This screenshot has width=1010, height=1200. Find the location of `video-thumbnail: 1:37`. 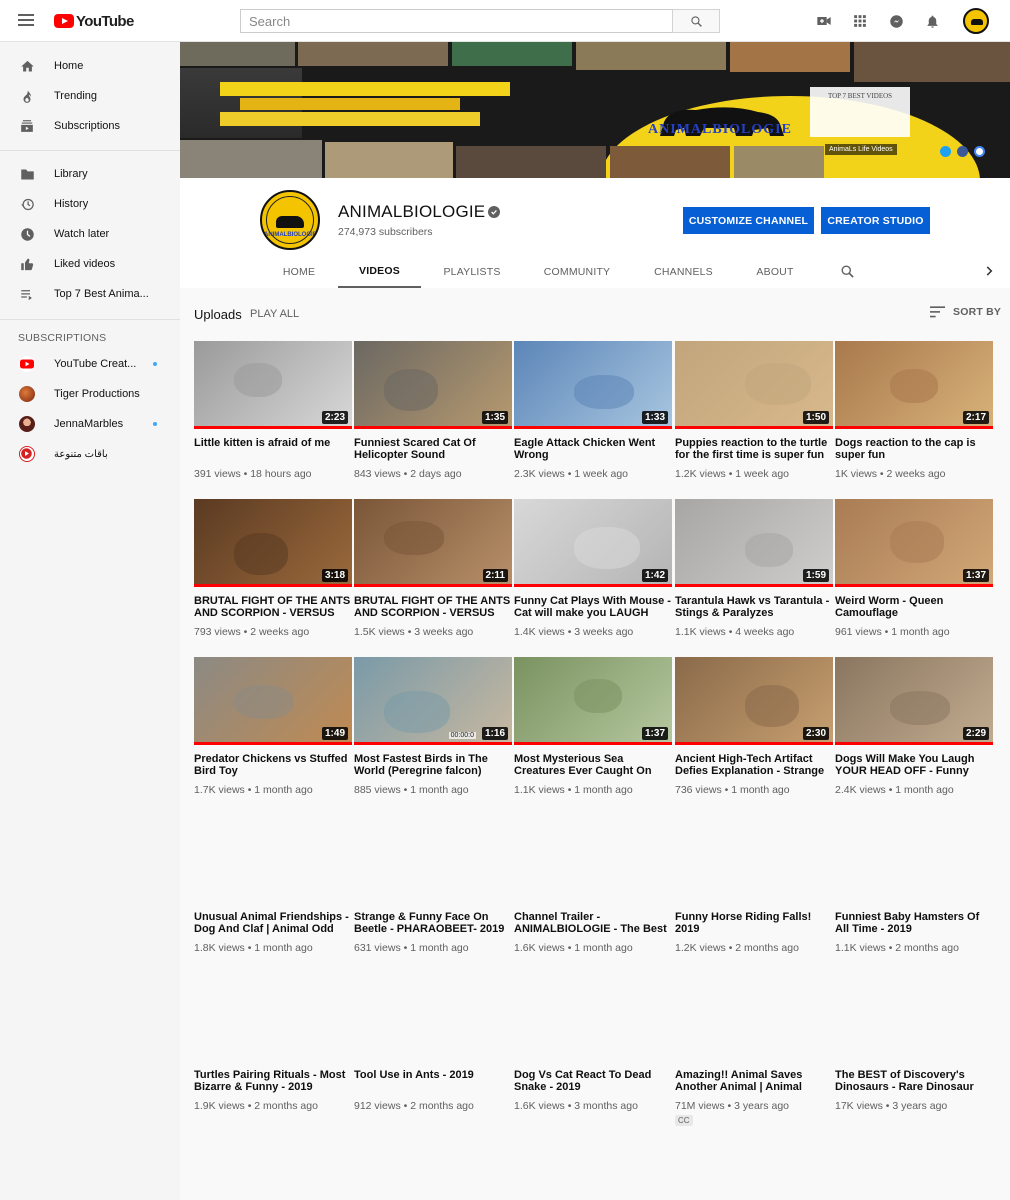

video-thumbnail: 1:37 is located at coordinates (914, 543).